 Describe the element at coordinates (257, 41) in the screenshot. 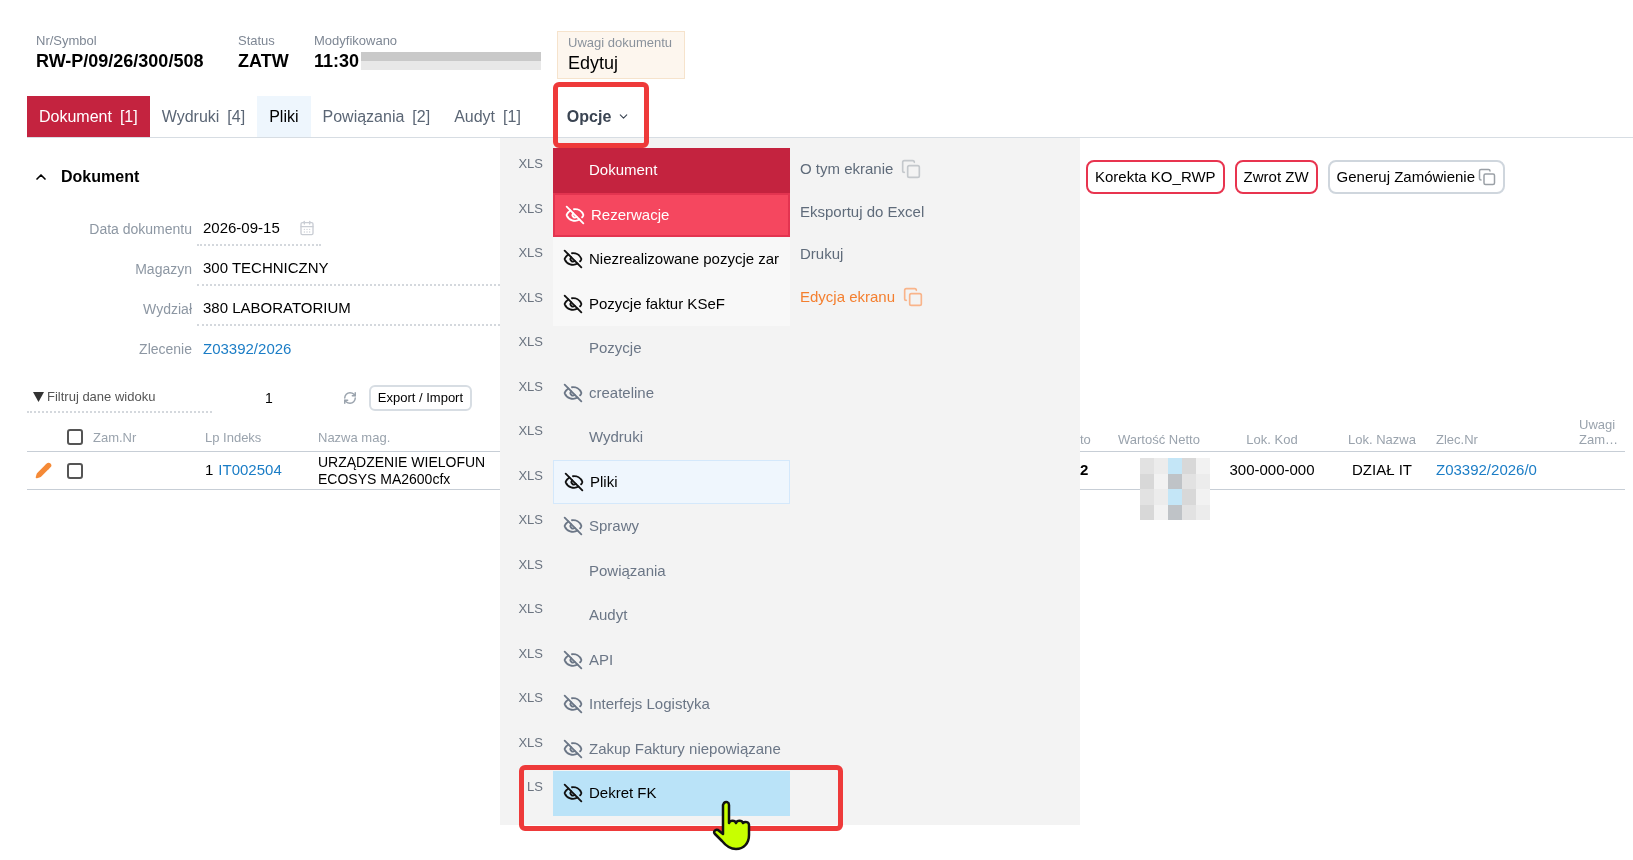

I see `field-label: Status` at that location.